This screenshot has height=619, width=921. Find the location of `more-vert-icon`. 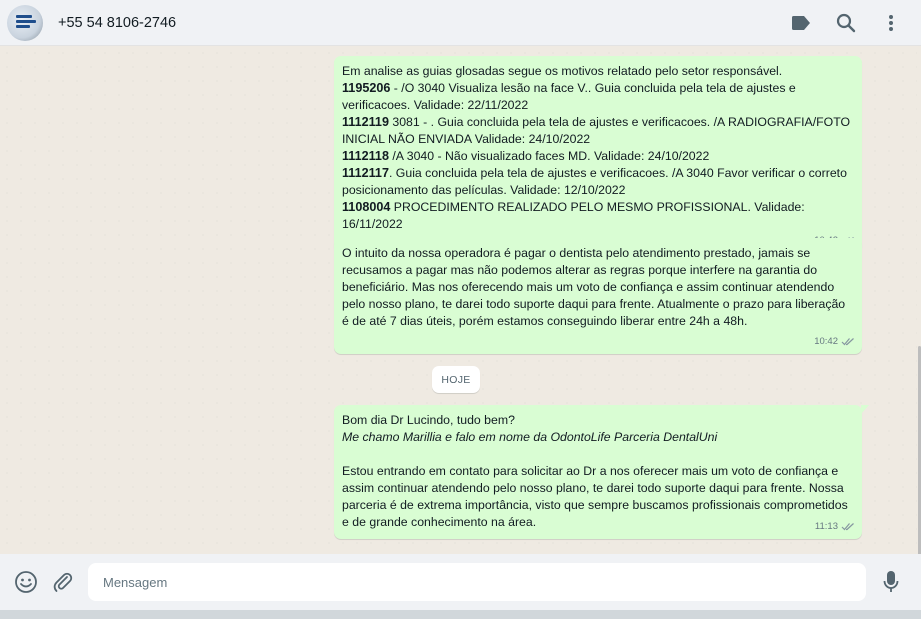

more-vert-icon is located at coordinates (891, 23).